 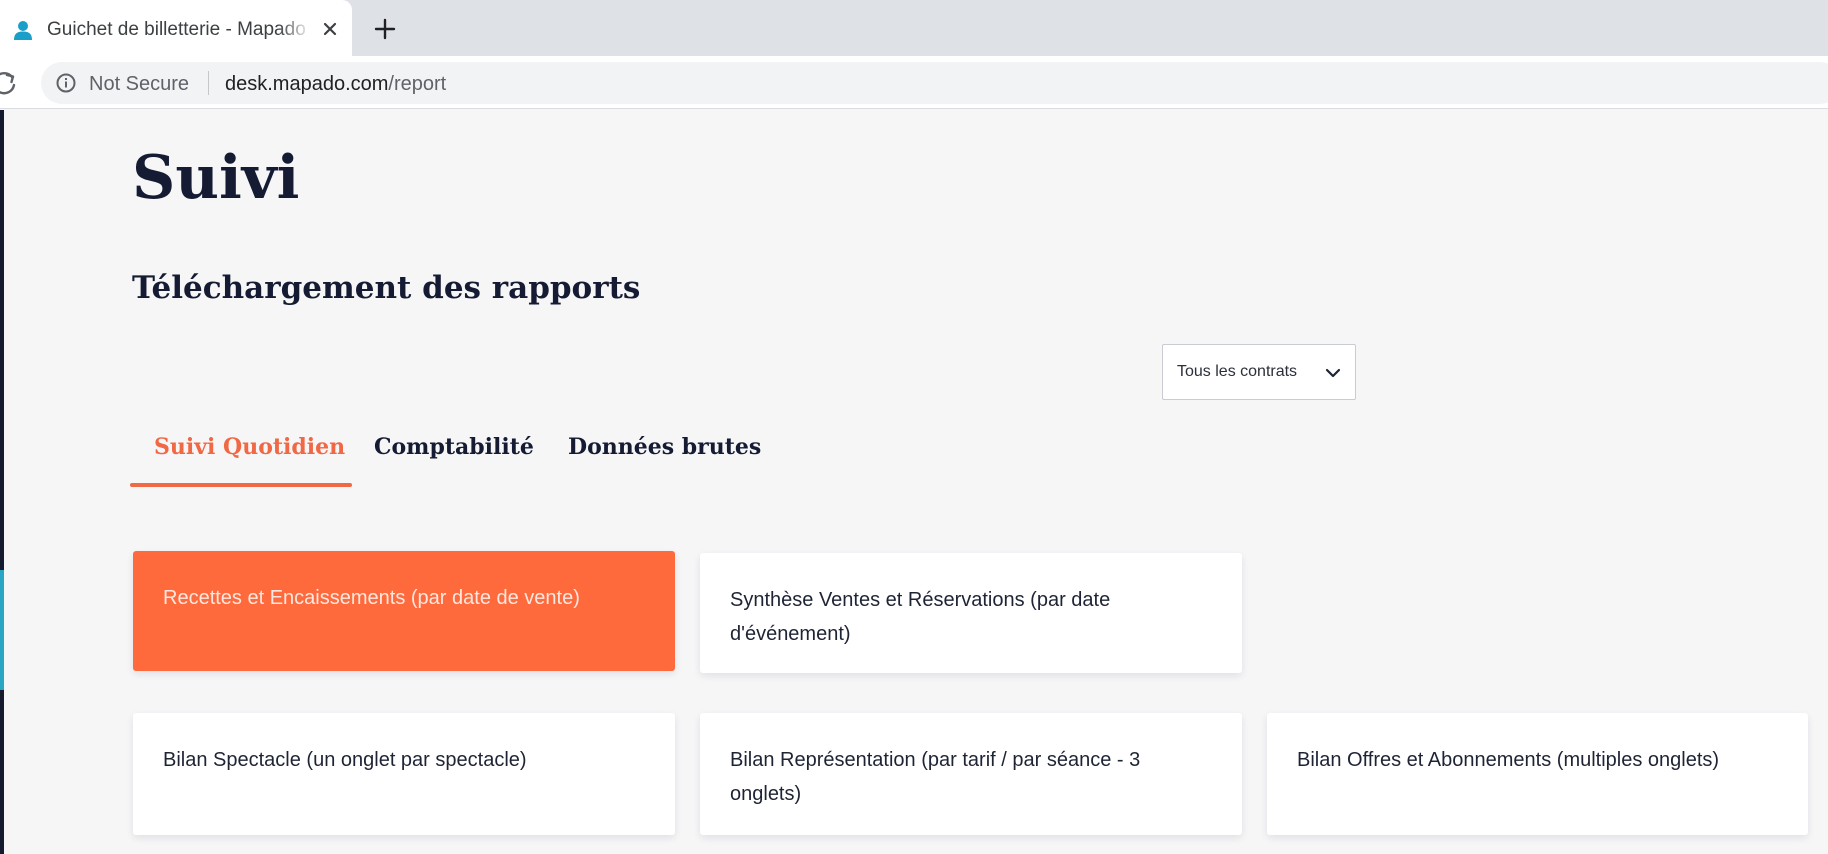 What do you see at coordinates (934, 83) in the screenshot?
I see `address-bar: Not Secure desk.mapado.com/report` at bounding box center [934, 83].